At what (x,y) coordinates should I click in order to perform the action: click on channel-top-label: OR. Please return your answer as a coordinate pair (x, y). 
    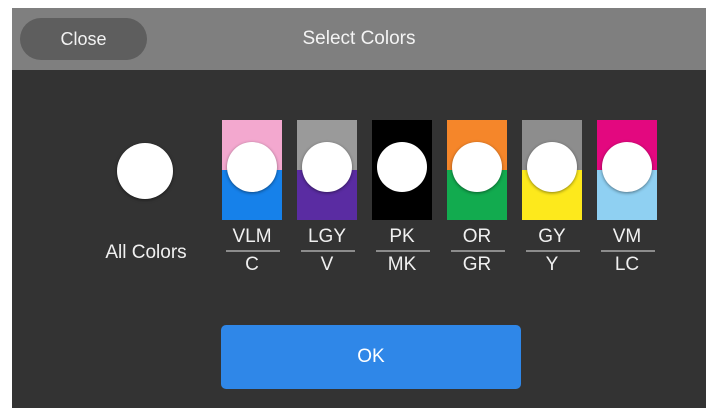
    Looking at the image, I should click on (477, 236).